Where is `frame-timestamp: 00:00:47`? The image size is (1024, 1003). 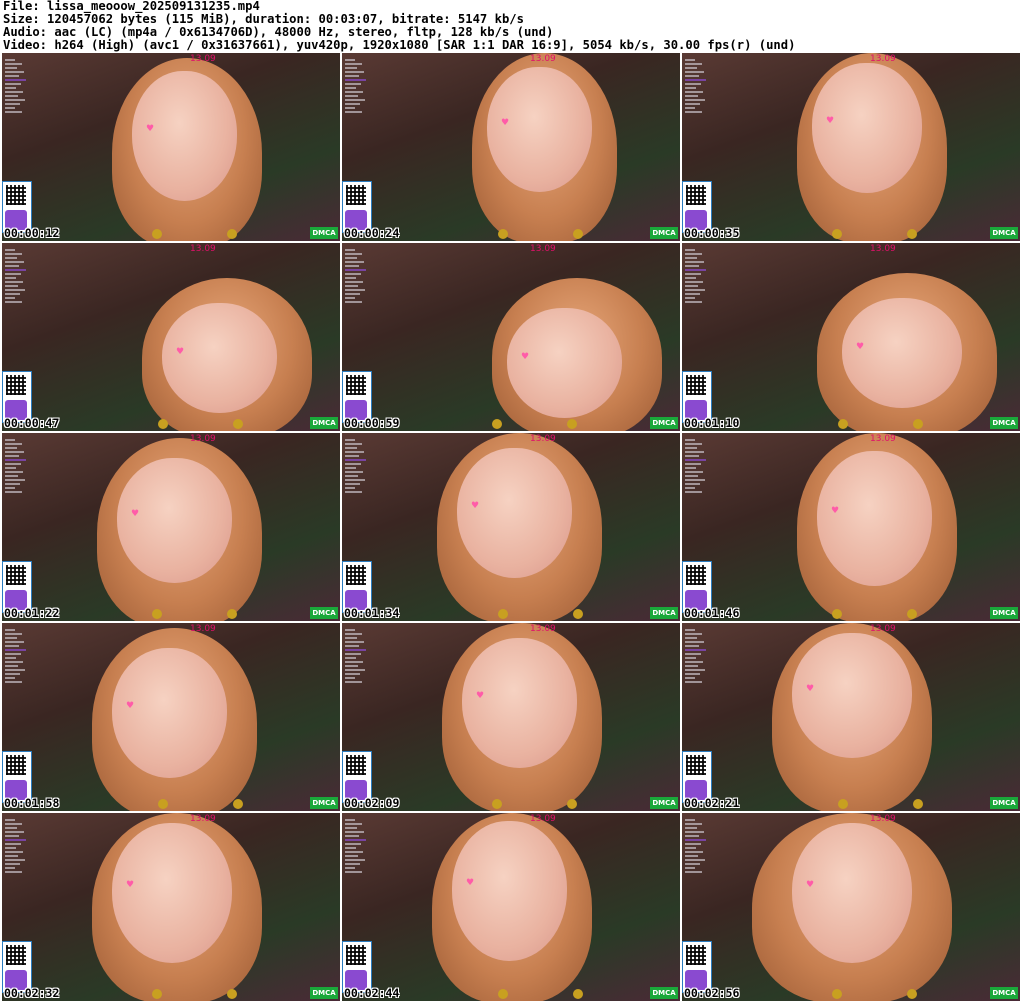
frame-timestamp: 00:00:47 is located at coordinates (32, 423).